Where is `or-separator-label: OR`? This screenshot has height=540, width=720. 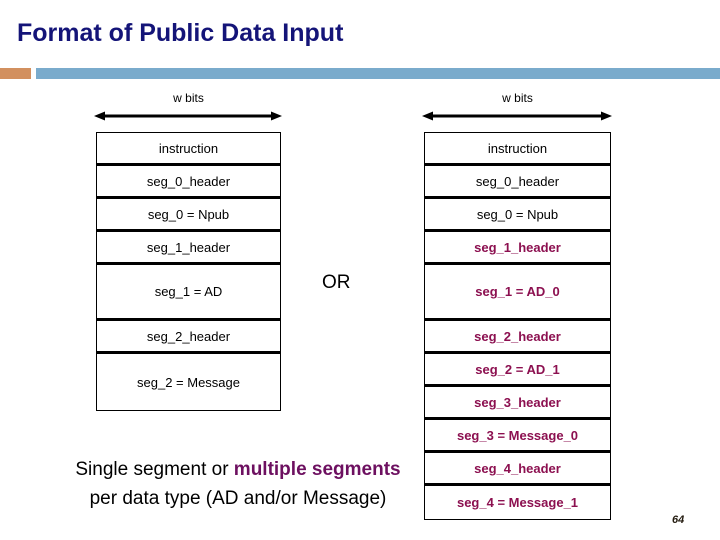 or-separator-label: OR is located at coordinates (336, 282).